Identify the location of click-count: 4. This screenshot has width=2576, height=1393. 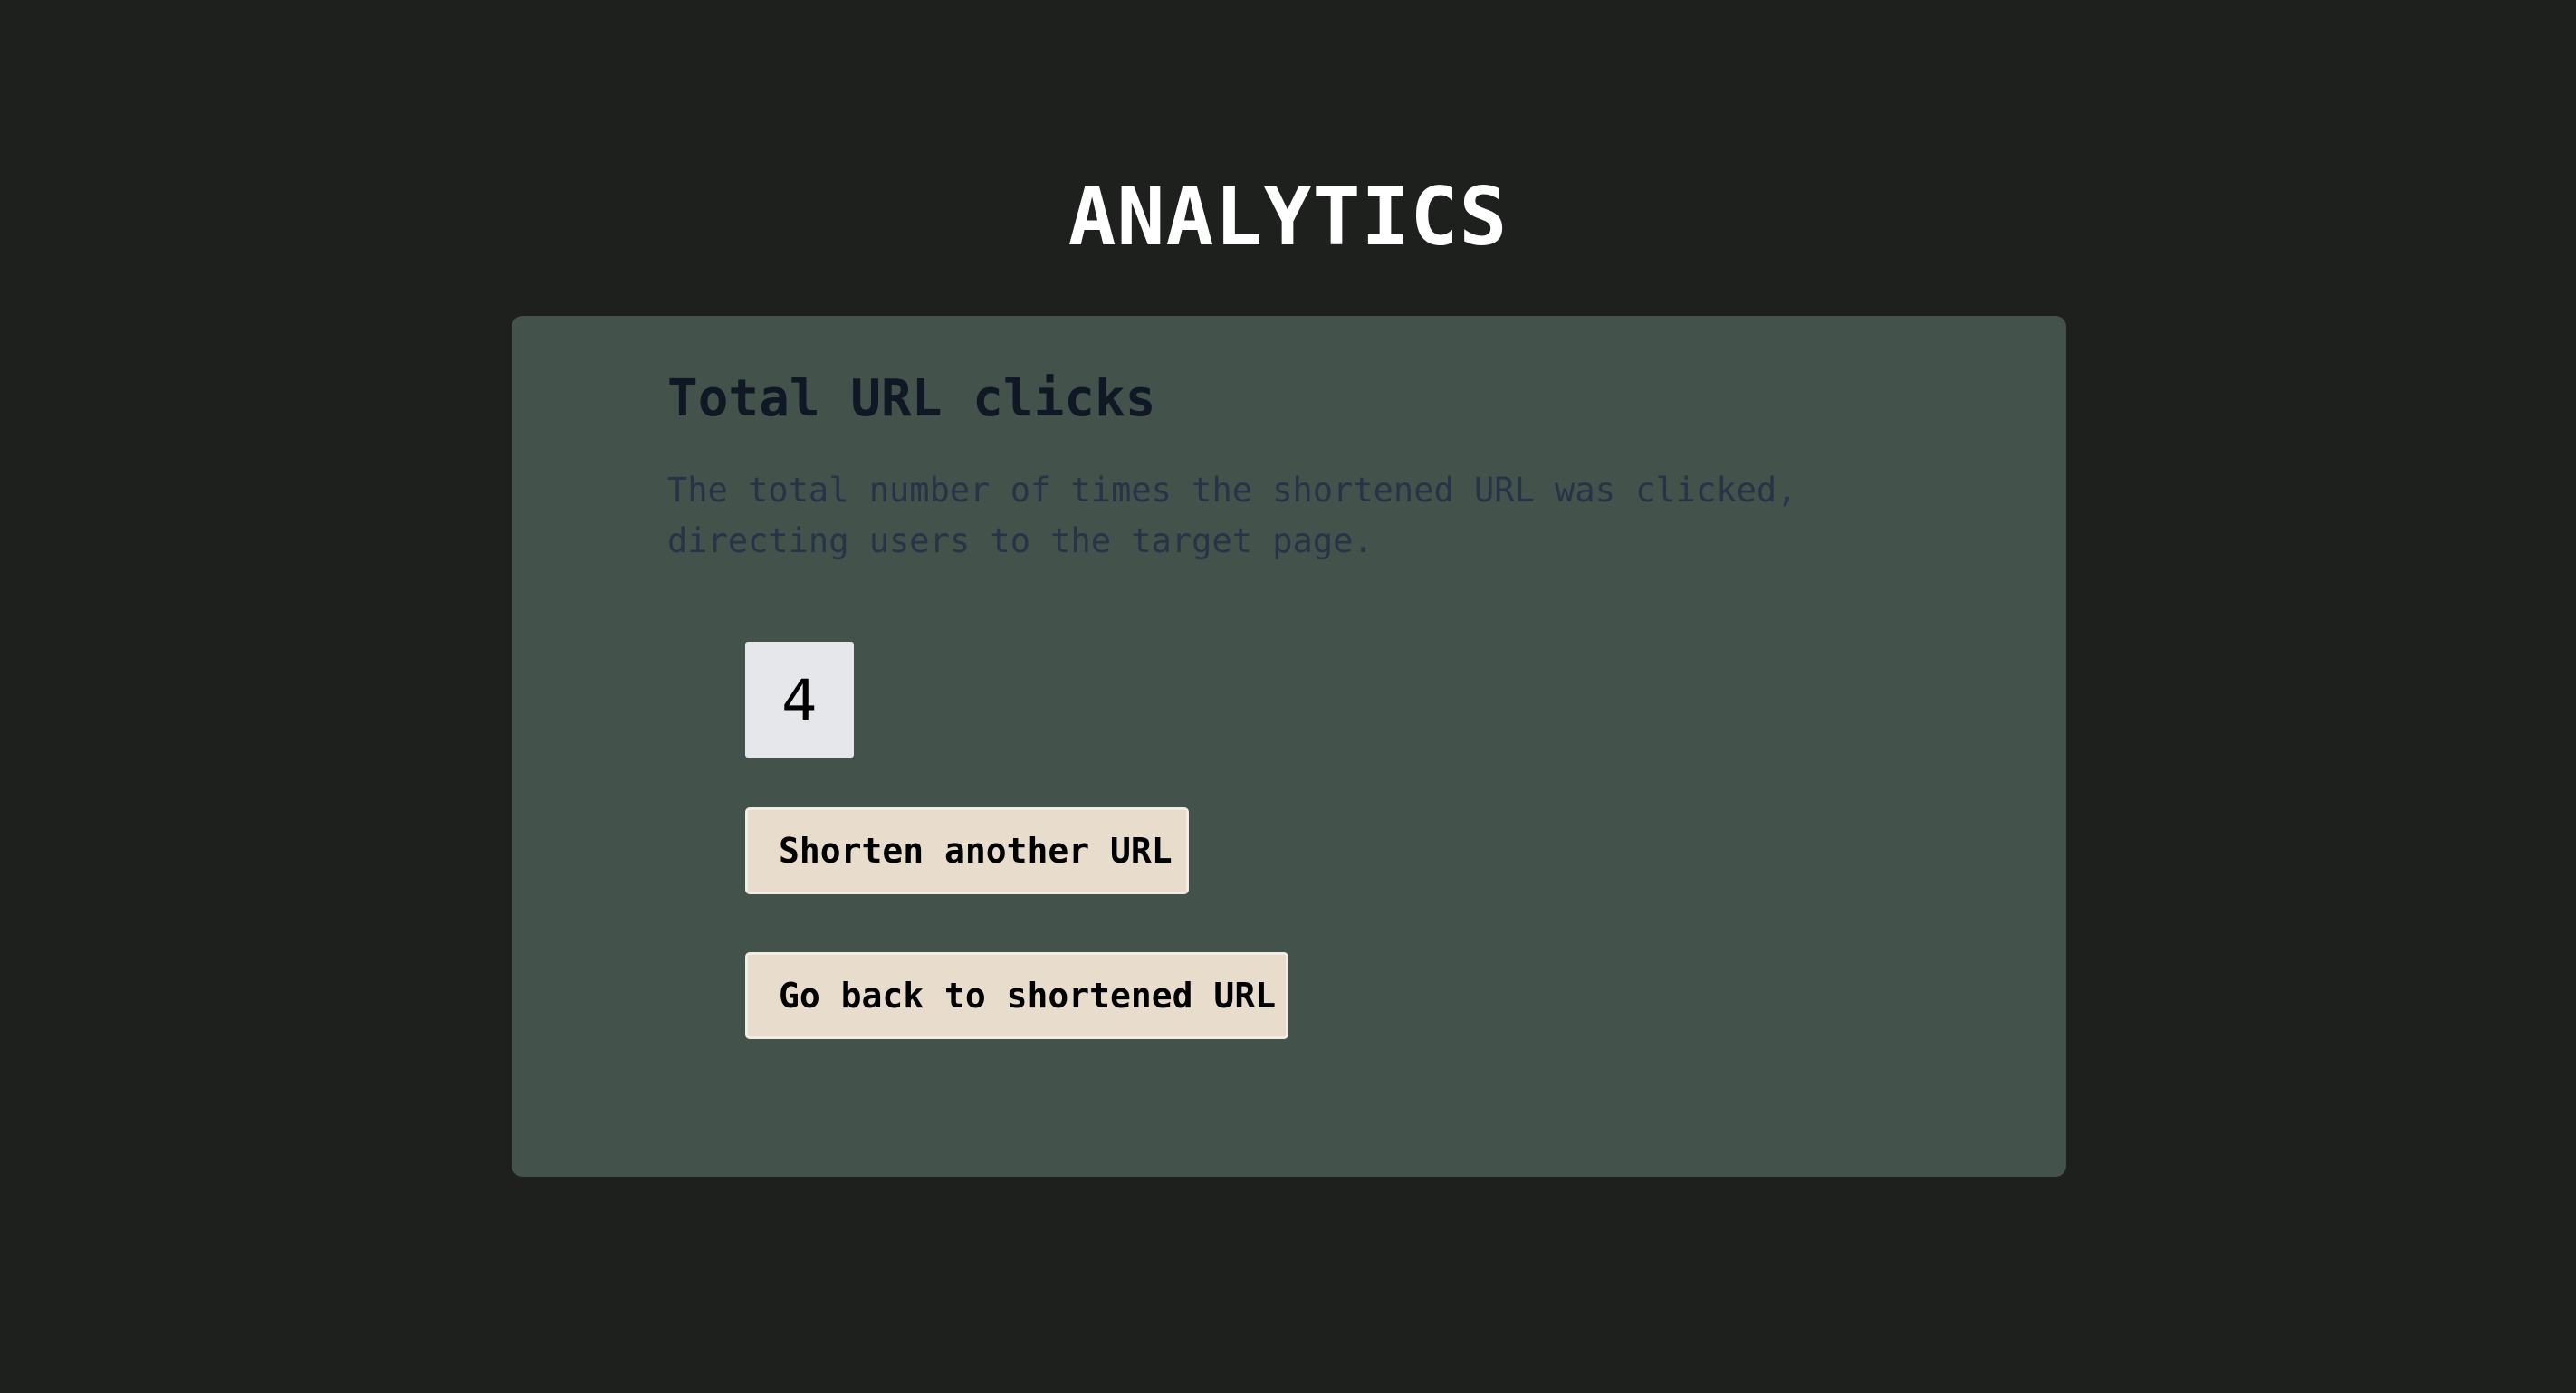
(799, 700).